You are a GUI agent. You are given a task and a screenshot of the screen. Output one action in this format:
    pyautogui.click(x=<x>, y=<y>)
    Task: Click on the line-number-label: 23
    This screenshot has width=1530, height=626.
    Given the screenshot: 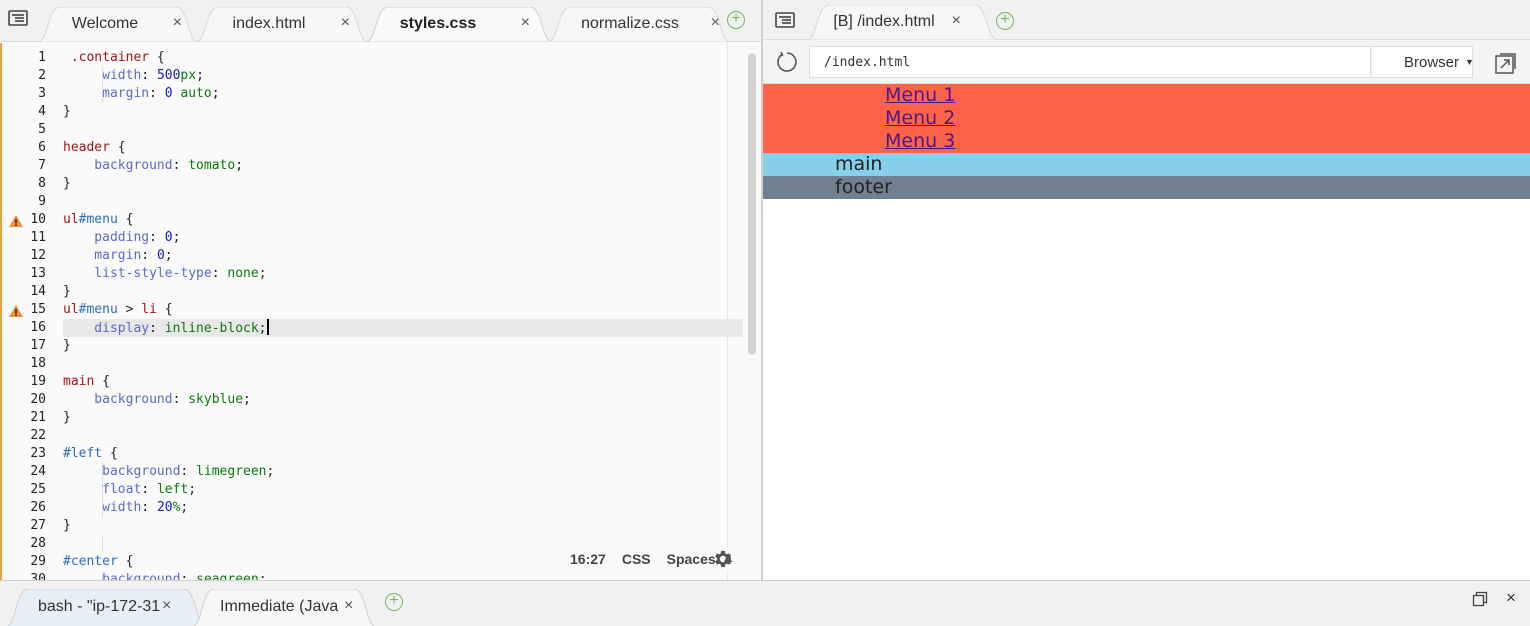 What is the action you would take?
    pyautogui.click(x=38, y=453)
    